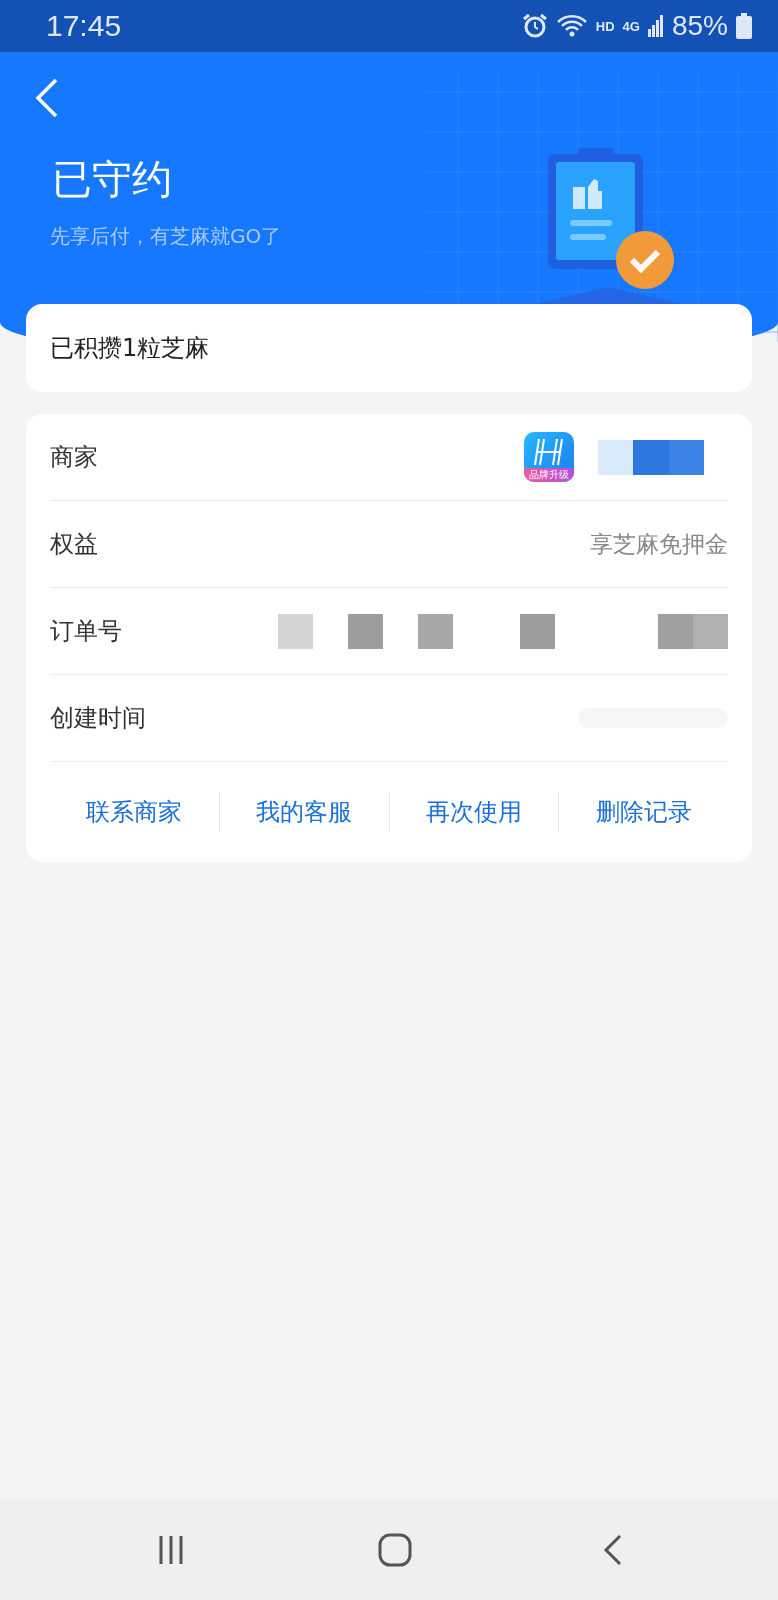  Describe the element at coordinates (98, 718) in the screenshot. I see `detail-label: 创建时间` at that location.